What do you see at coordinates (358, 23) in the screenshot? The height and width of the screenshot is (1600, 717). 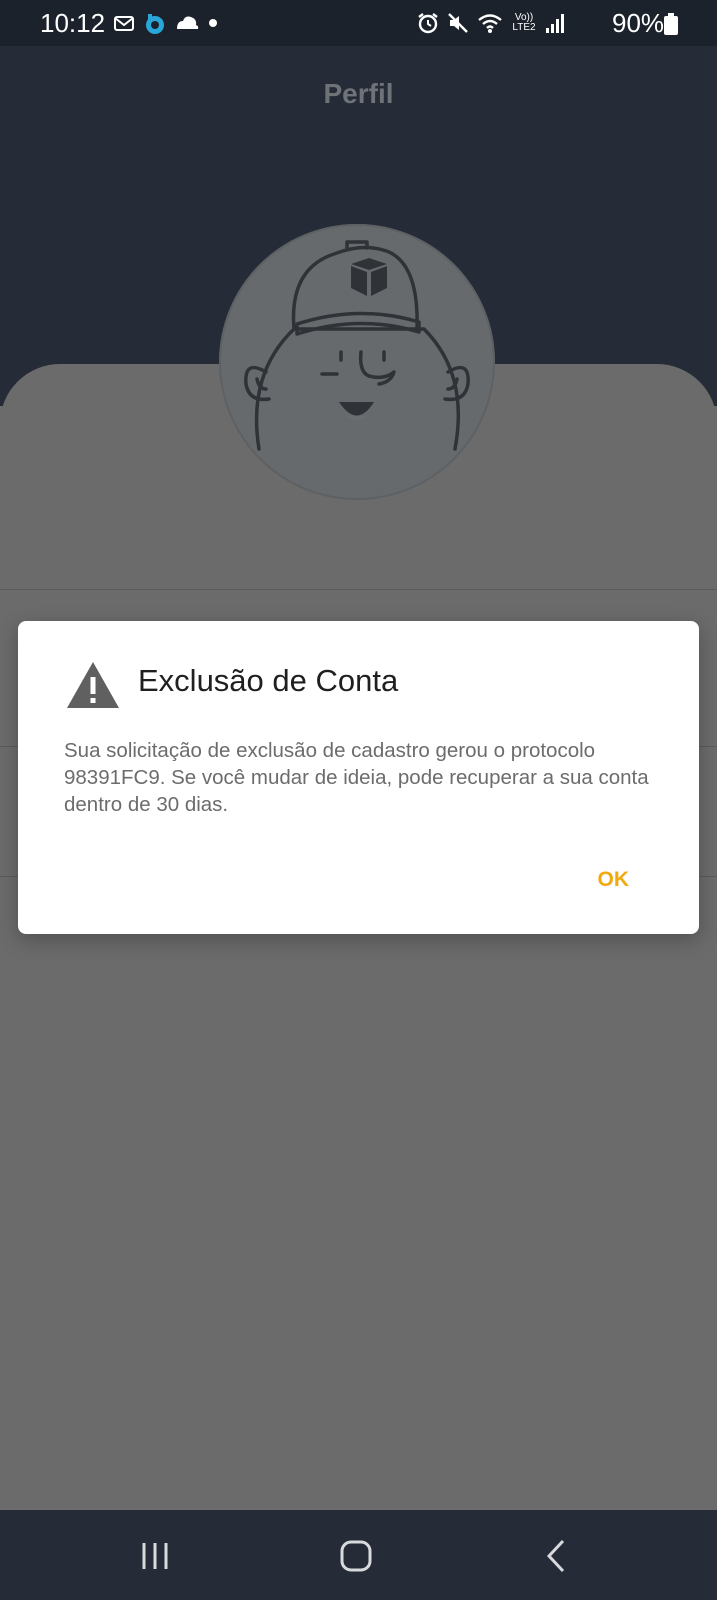 I see `status-bar: 10:12 Vo)) LTE2 90%` at bounding box center [358, 23].